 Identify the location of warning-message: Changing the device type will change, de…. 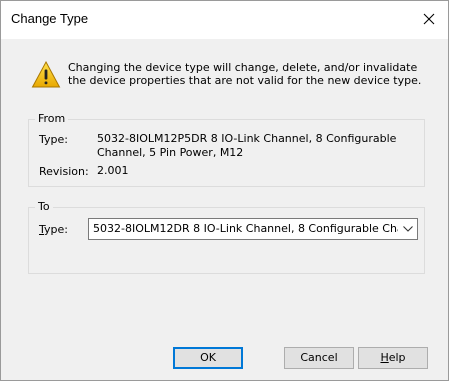
(245, 74).